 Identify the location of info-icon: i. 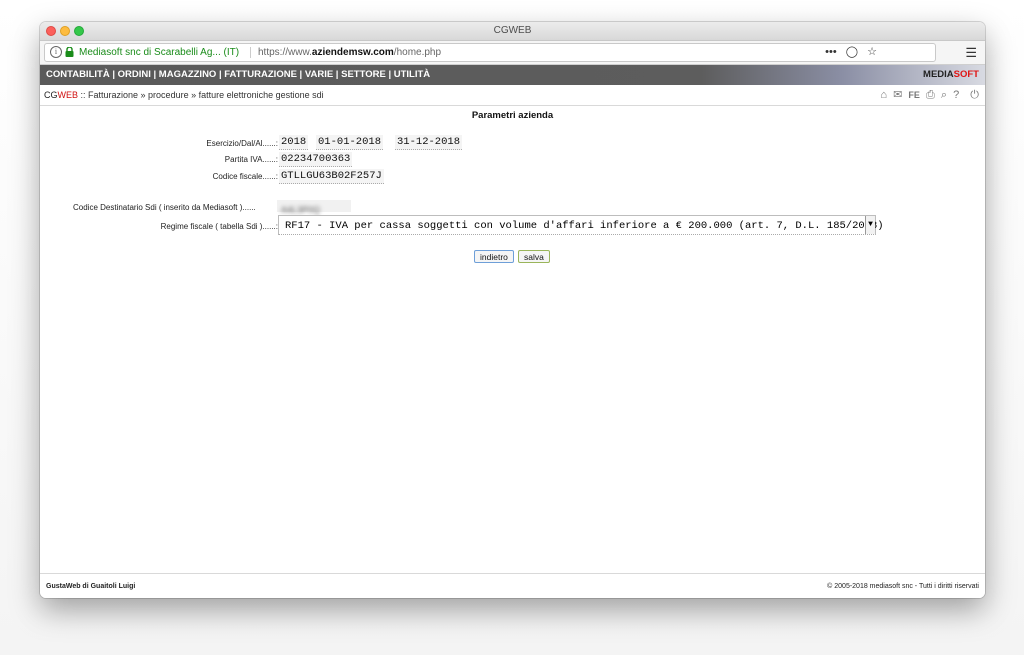
(56, 52).